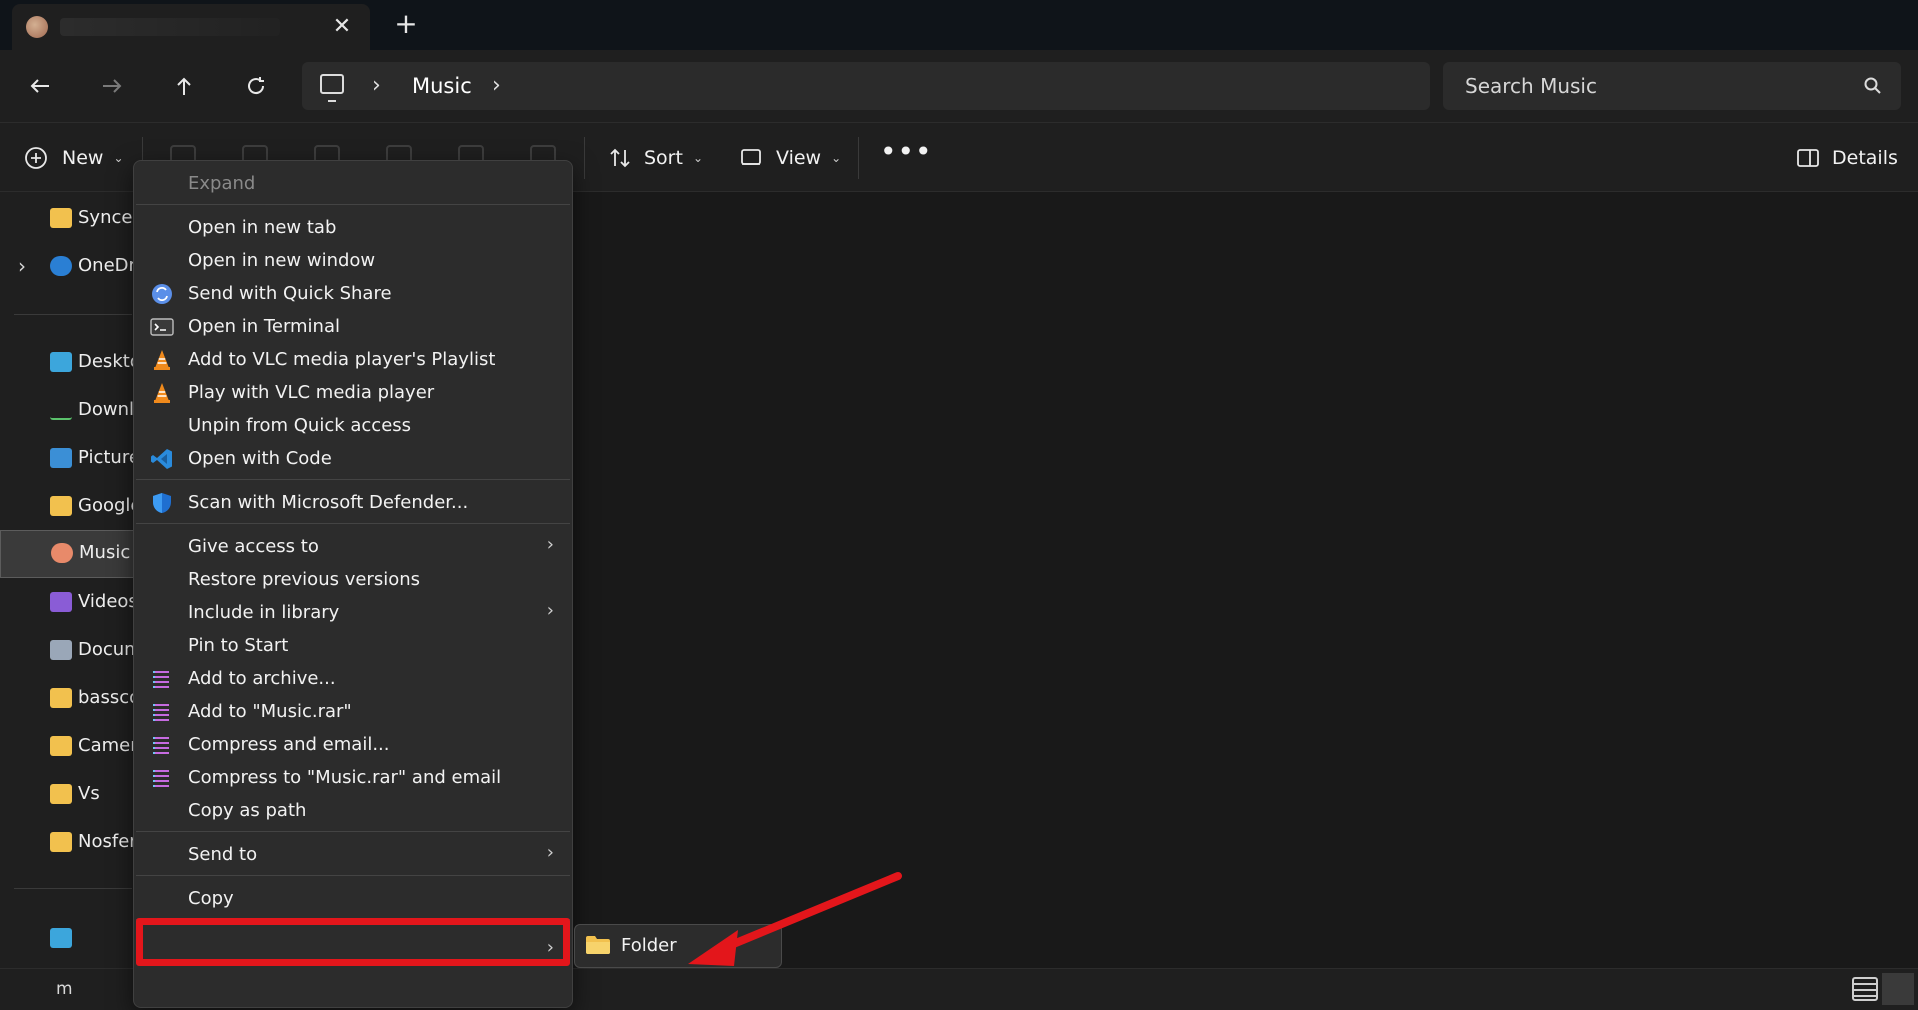  What do you see at coordinates (353, 612) in the screenshot?
I see `menu-item-include-library: Include in library ›` at bounding box center [353, 612].